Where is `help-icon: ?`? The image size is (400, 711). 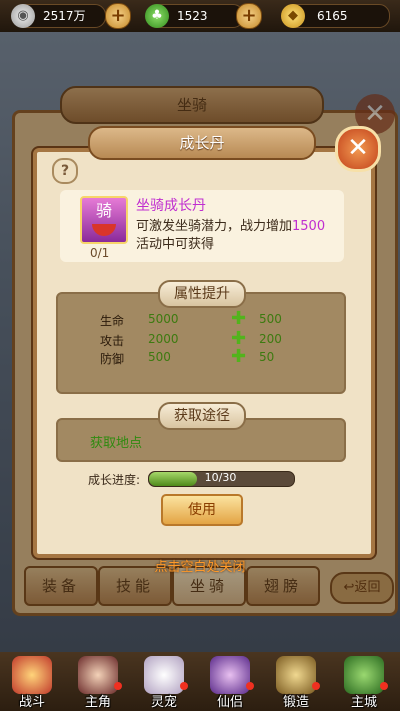
help-icon: ? is located at coordinates (65, 171).